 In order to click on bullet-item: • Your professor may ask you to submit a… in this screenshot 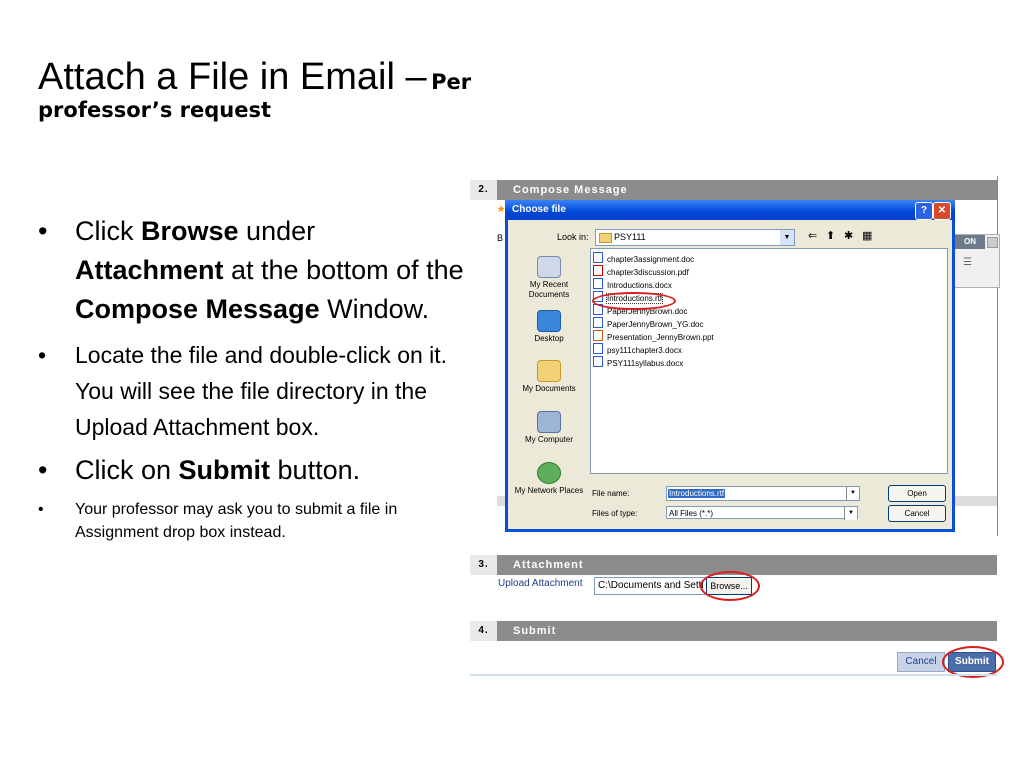, I will do `click(253, 521)`.